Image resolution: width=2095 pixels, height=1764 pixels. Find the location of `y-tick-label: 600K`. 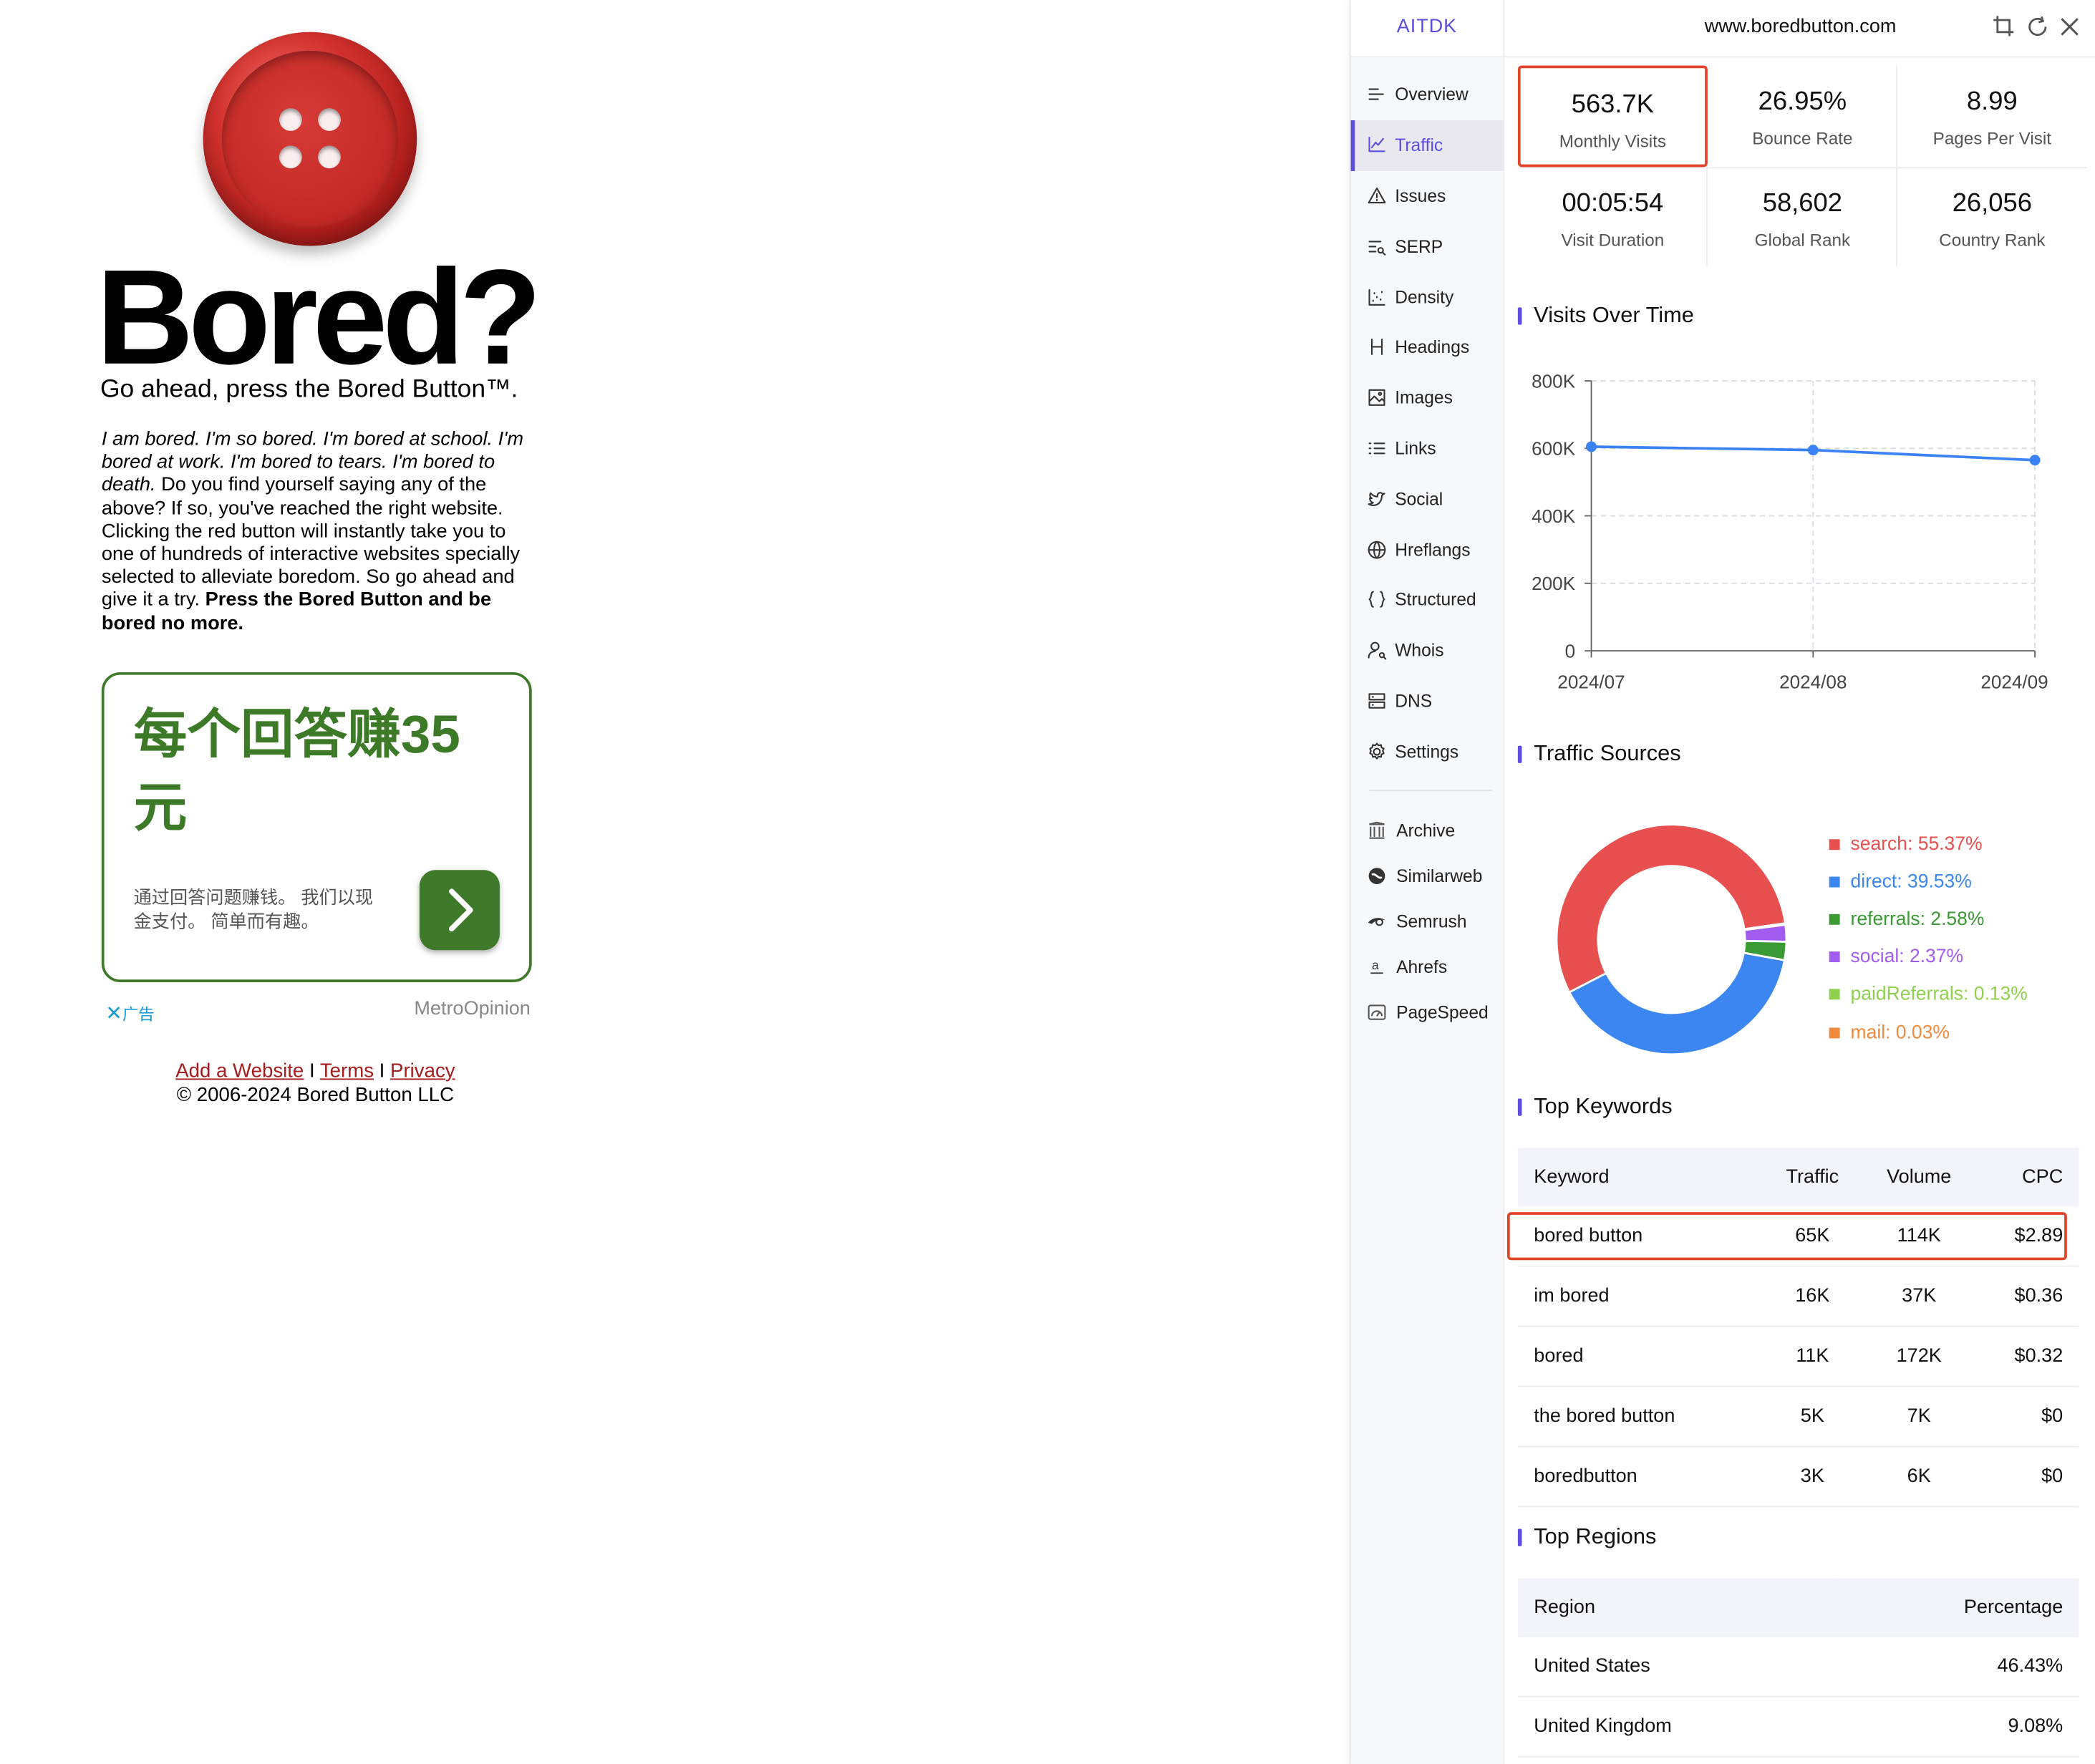

y-tick-label: 600K is located at coordinates (1554, 449).